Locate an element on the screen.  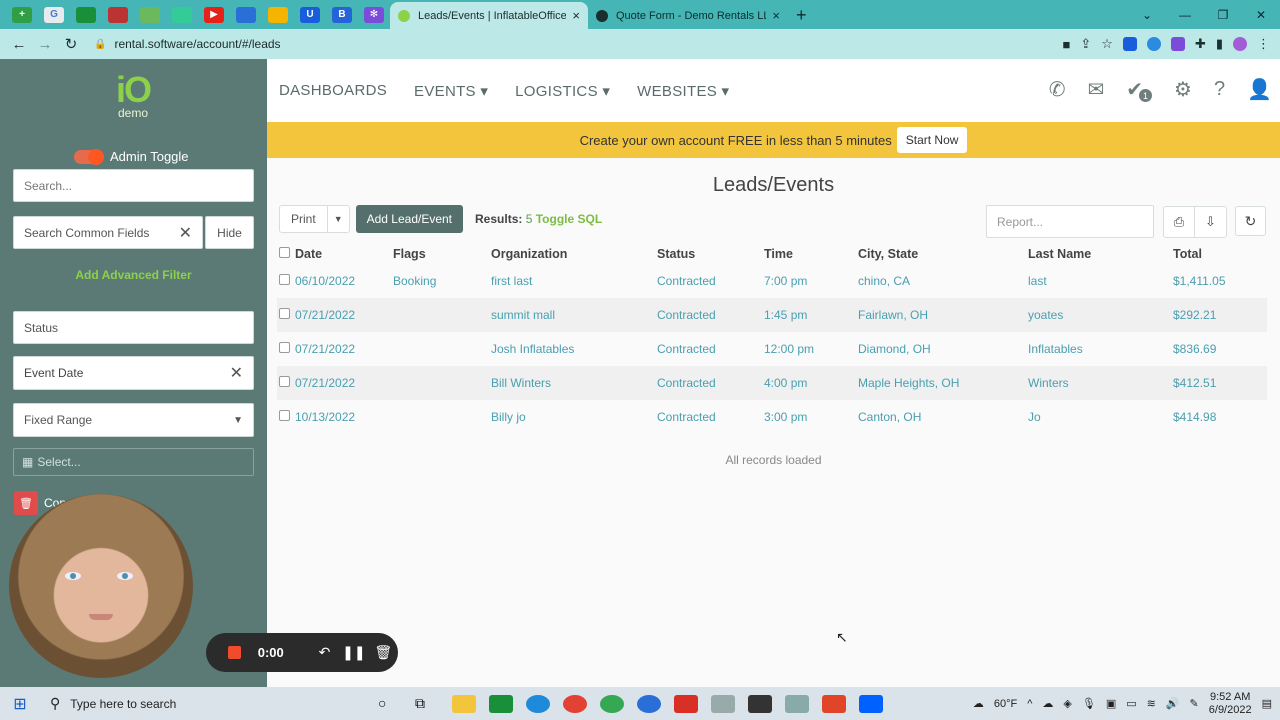
pinned-tab-icon: B is located at coordinates (342, 14).